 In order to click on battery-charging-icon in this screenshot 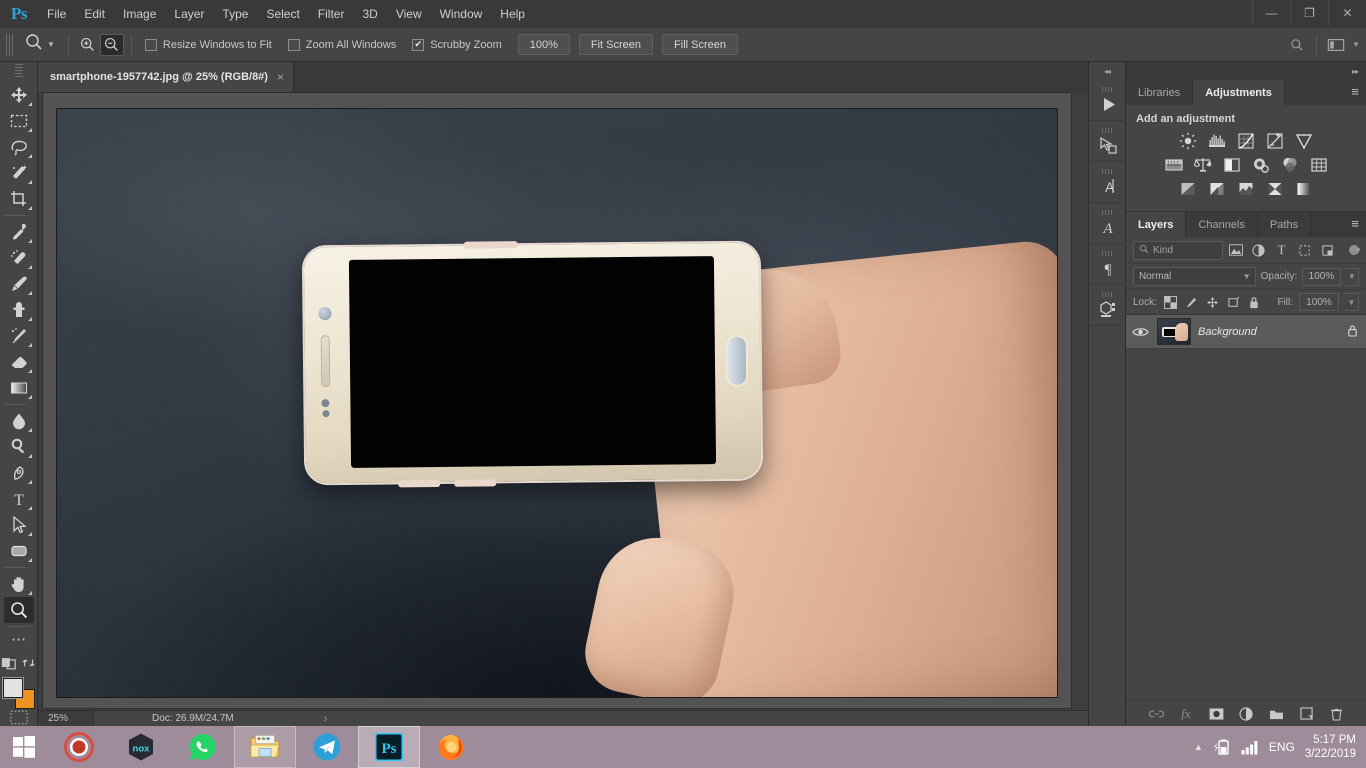, I will do `click(1222, 747)`.